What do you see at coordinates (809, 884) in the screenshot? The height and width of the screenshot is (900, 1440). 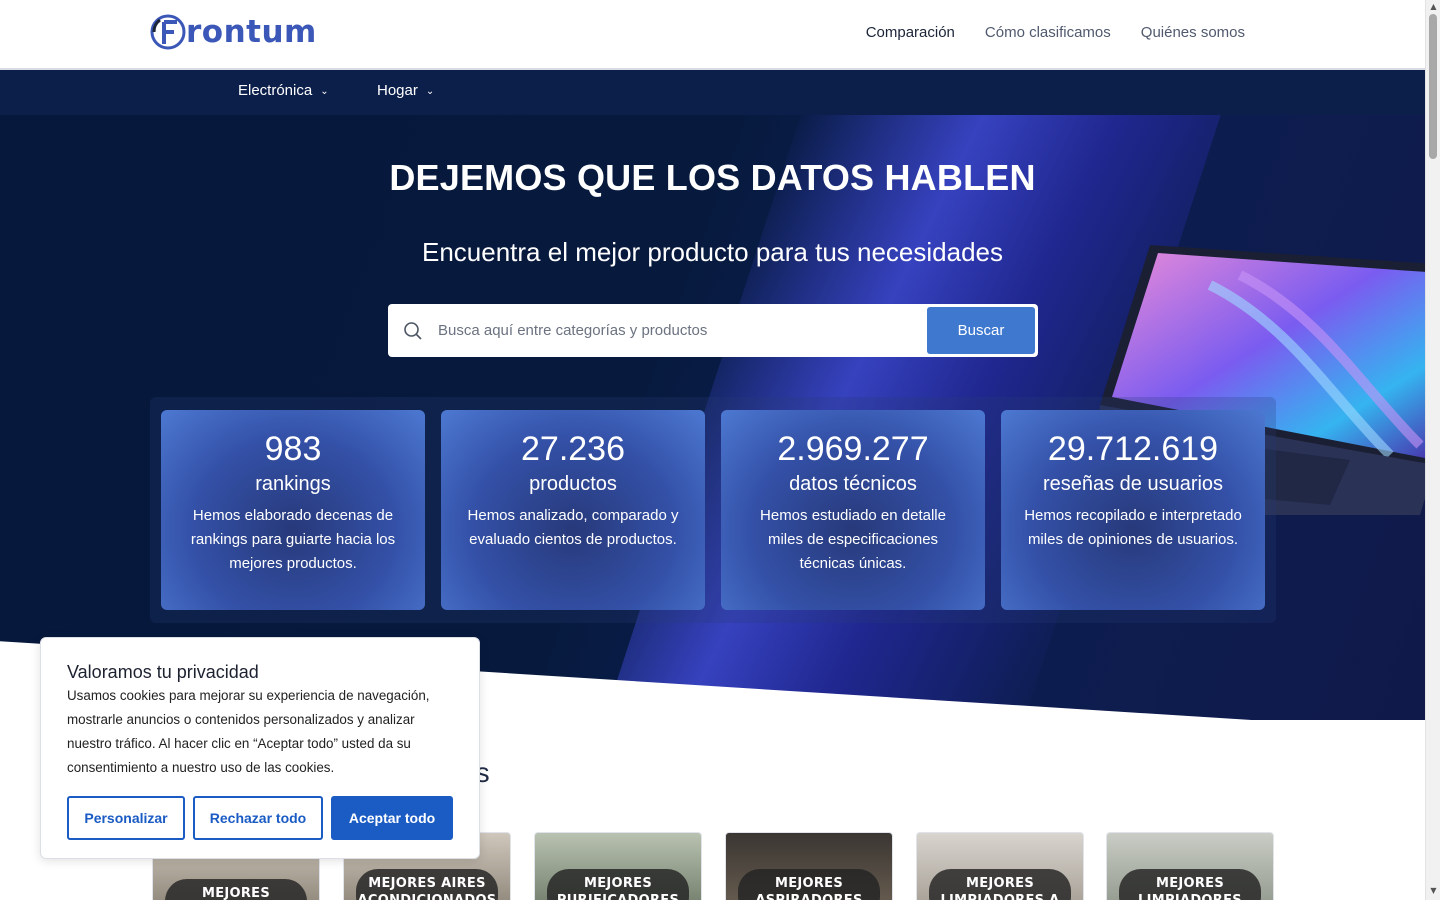 I see `category-card-label: MEJORES ASPIRADORES` at bounding box center [809, 884].